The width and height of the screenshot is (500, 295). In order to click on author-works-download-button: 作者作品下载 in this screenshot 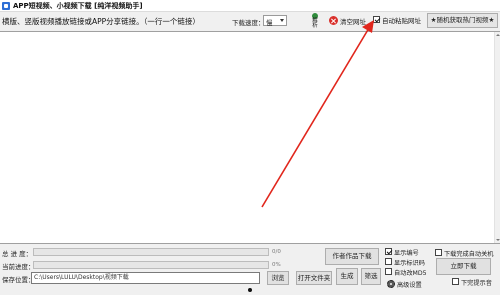, I will do `click(352, 256)`.